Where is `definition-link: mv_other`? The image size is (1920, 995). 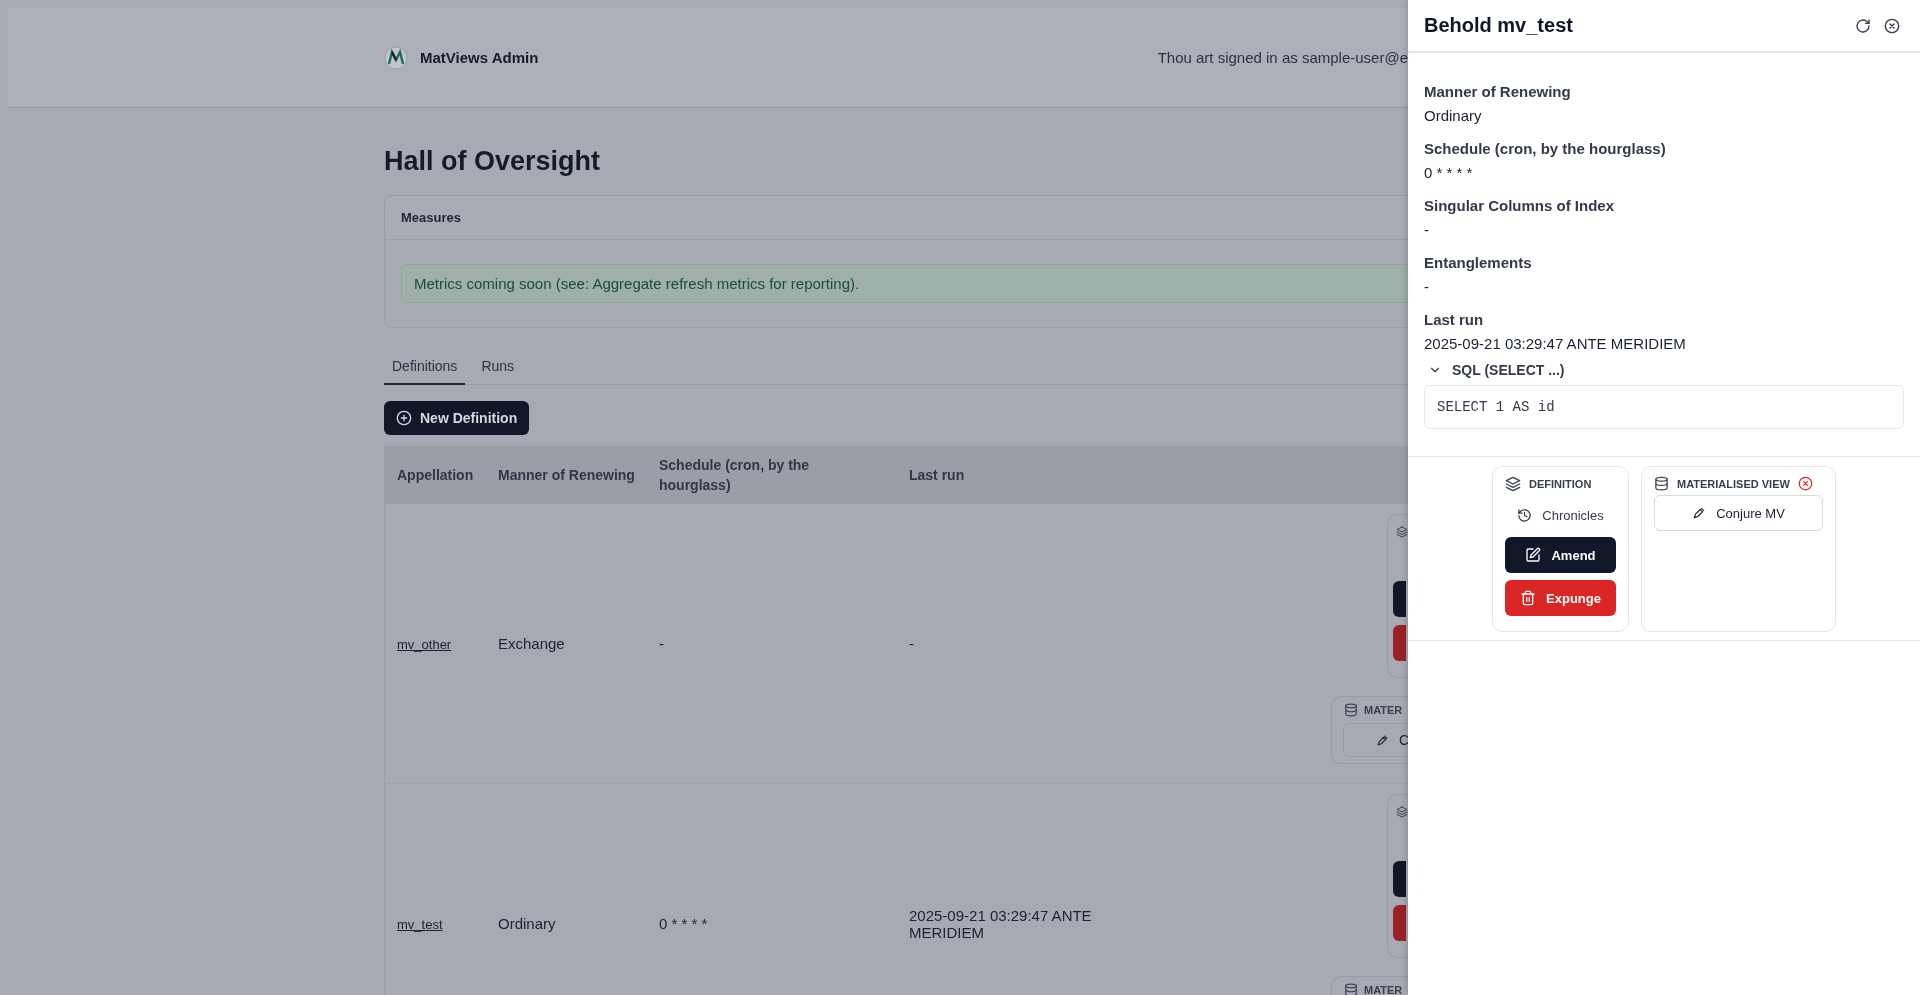 definition-link: mv_other is located at coordinates (424, 644).